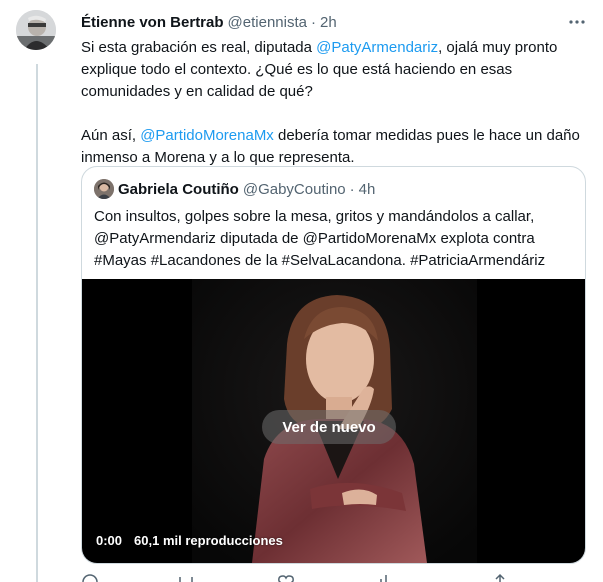 The height and width of the screenshot is (582, 603). I want to click on like-icon, so click(286, 577).